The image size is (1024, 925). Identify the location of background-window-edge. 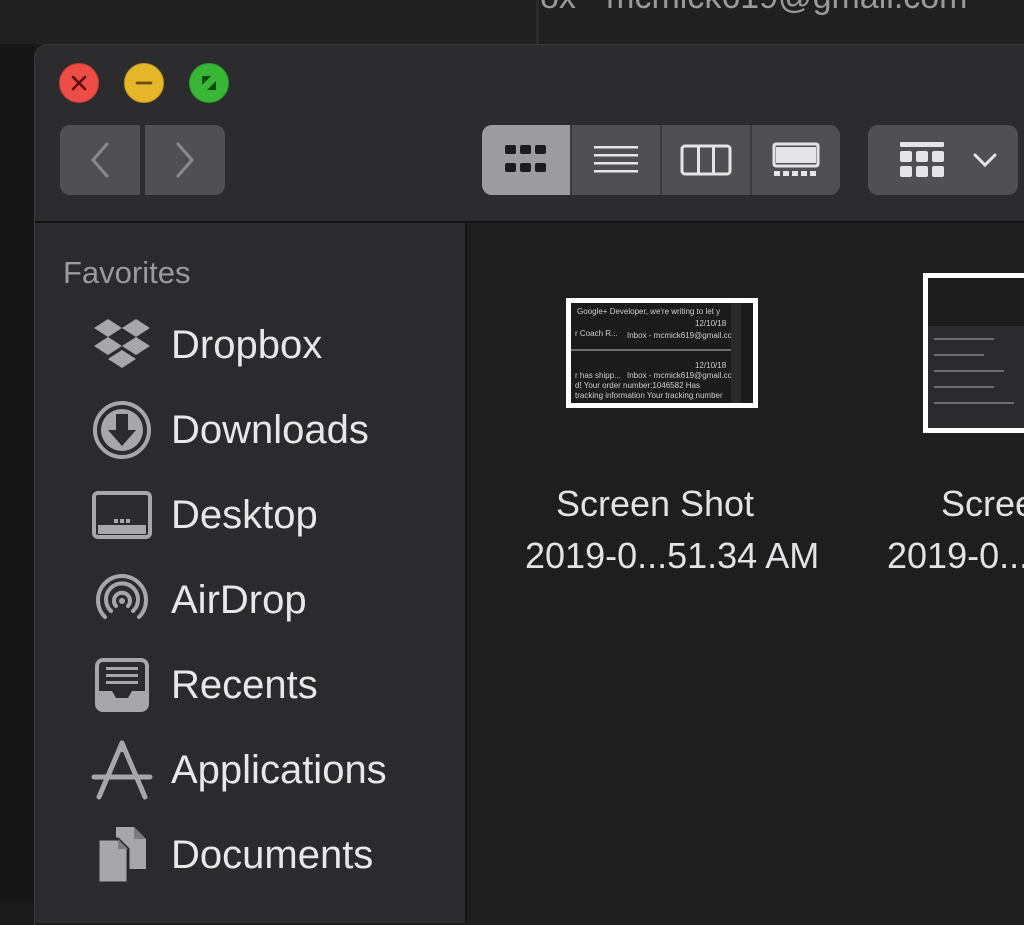
(17, 473).